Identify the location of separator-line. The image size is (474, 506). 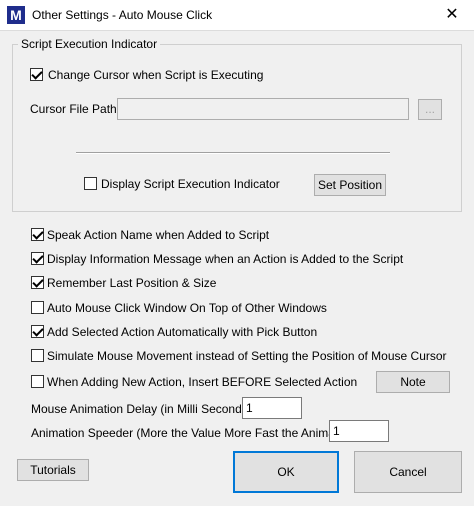
(233, 153).